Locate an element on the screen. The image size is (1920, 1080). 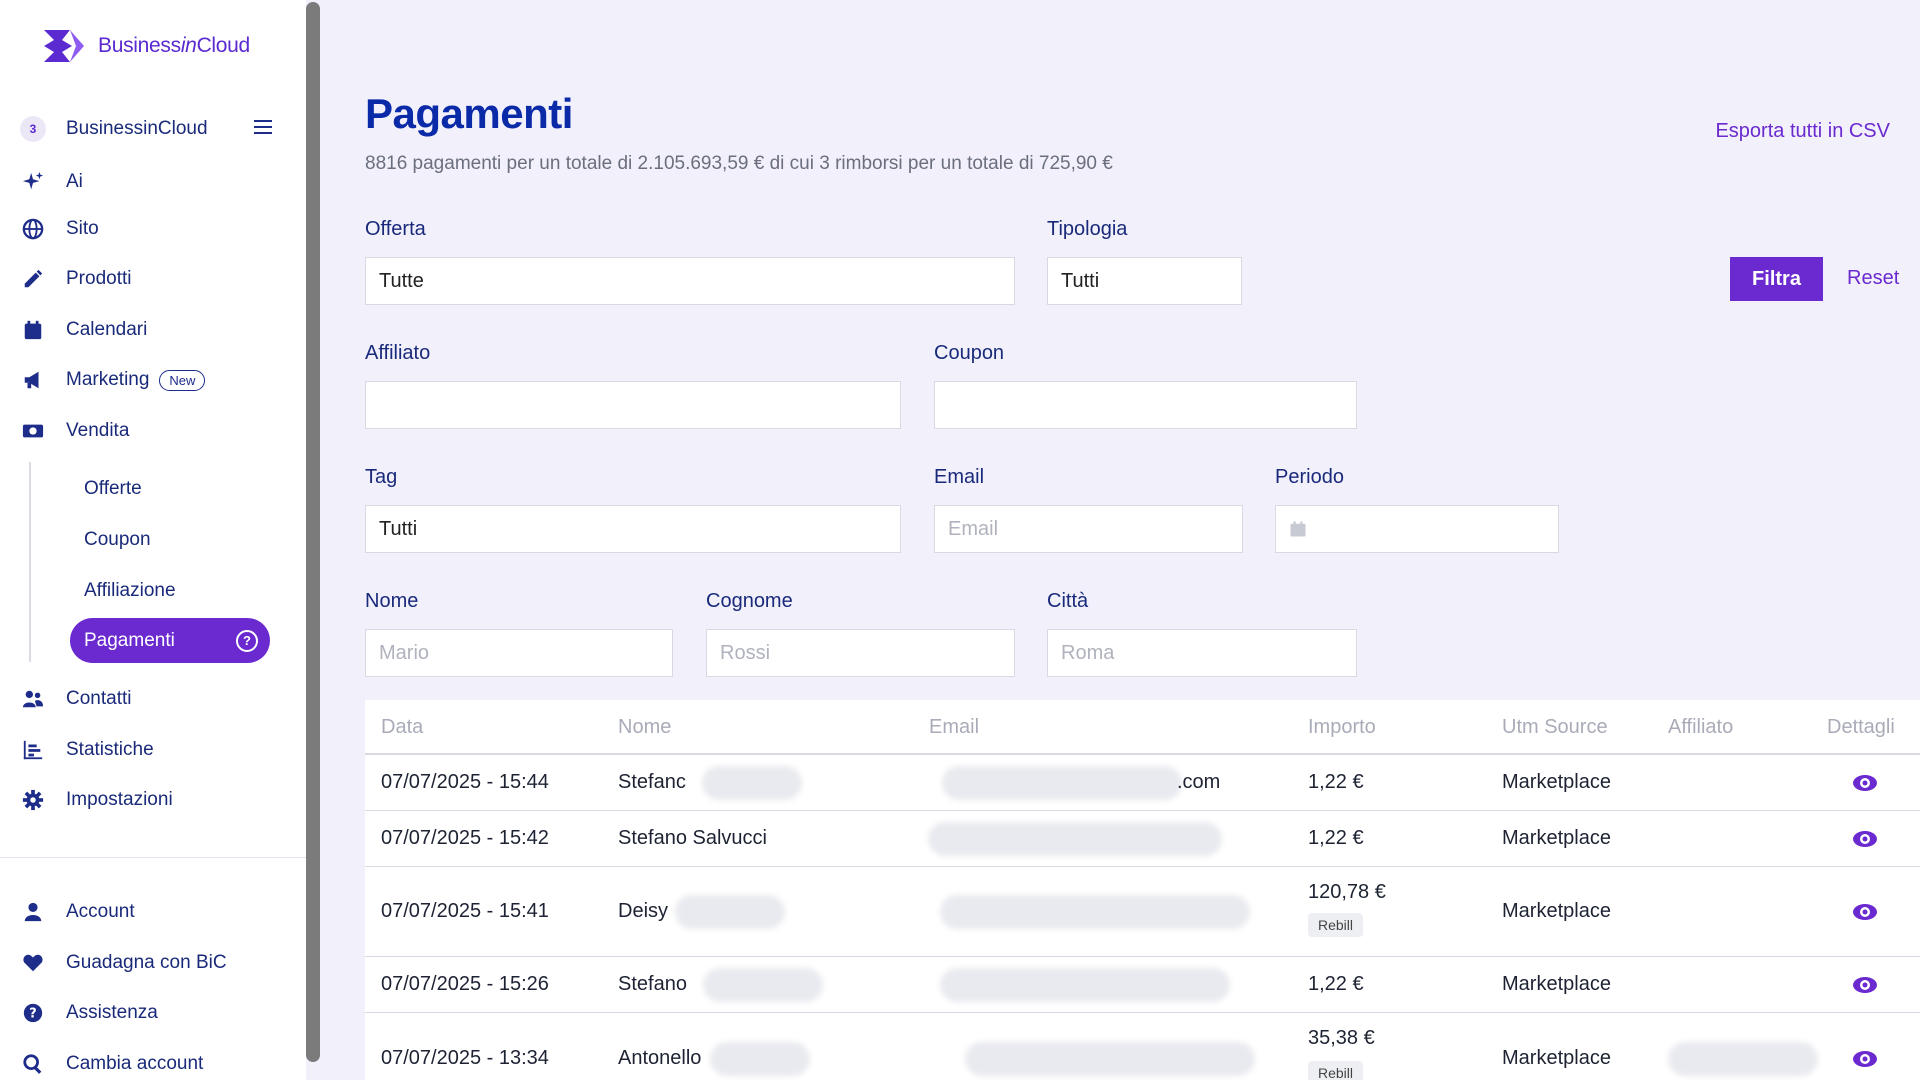
tag-select: Tutti is located at coordinates (633, 529).